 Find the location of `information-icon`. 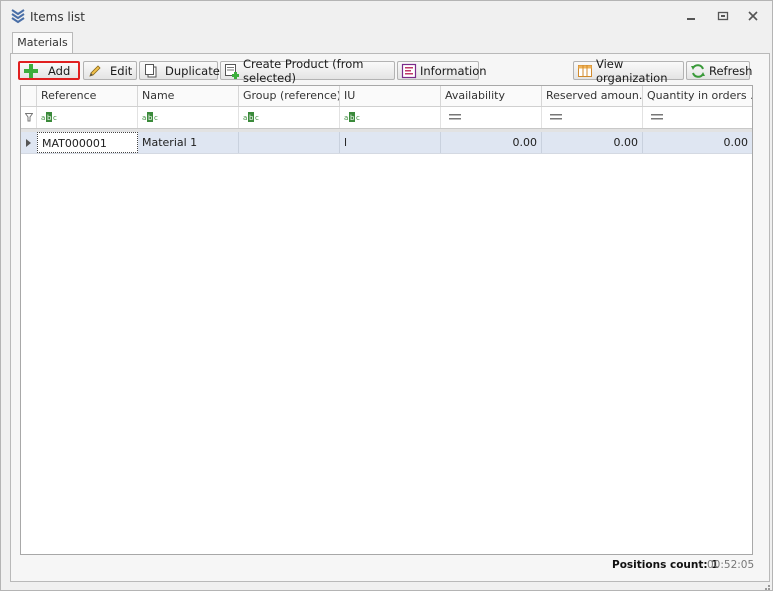

information-icon is located at coordinates (409, 70).